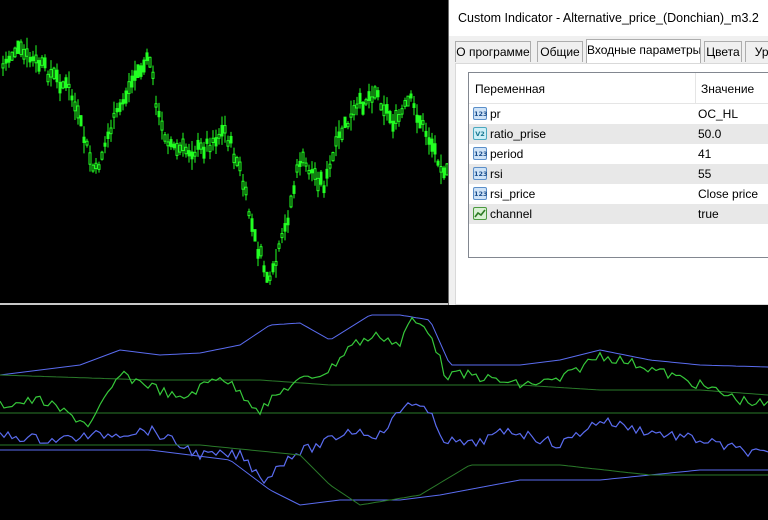 This screenshot has width=768, height=520. What do you see at coordinates (496, 174) in the screenshot?
I see `parameter-name: rsi` at bounding box center [496, 174].